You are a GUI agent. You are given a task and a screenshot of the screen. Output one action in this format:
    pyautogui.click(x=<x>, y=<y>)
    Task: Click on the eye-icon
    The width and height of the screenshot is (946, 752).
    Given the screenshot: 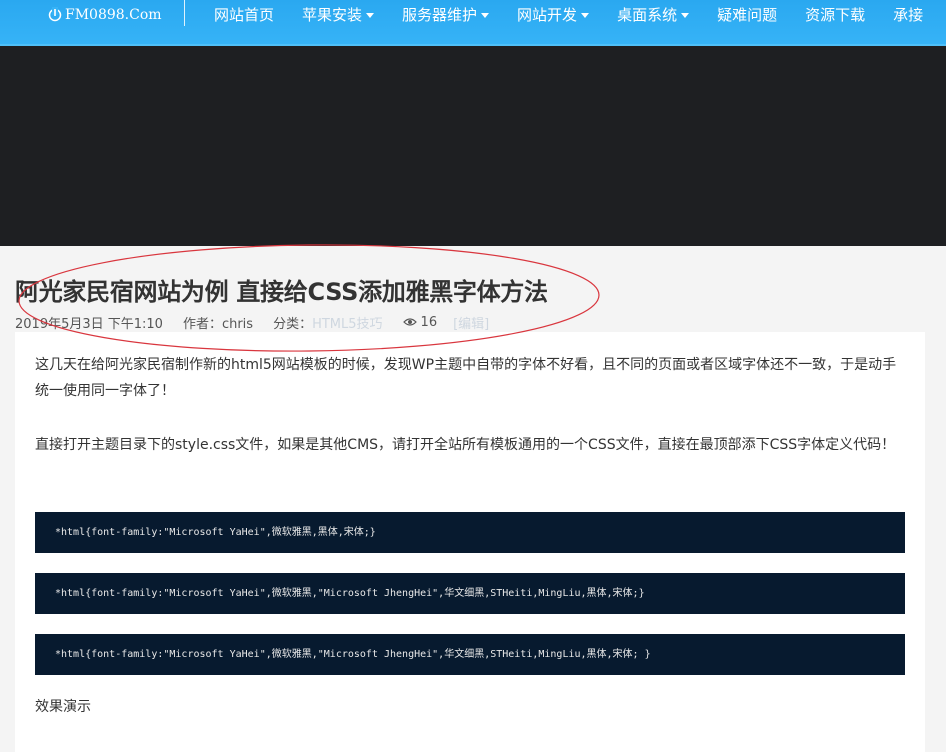 What is the action you would take?
    pyautogui.click(x=409, y=322)
    